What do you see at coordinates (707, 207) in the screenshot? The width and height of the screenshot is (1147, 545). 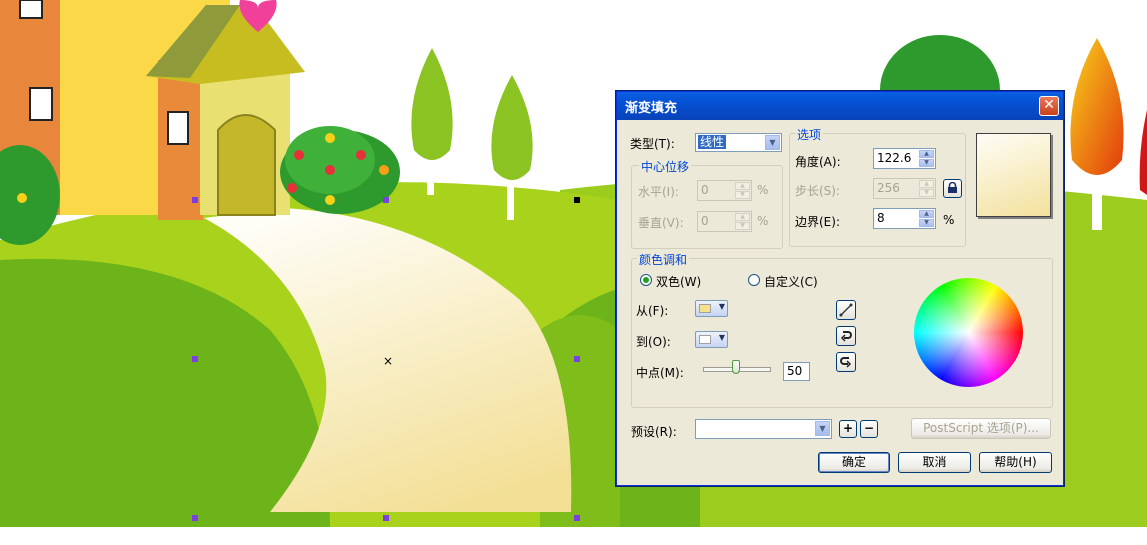 I see `center-offset-group` at bounding box center [707, 207].